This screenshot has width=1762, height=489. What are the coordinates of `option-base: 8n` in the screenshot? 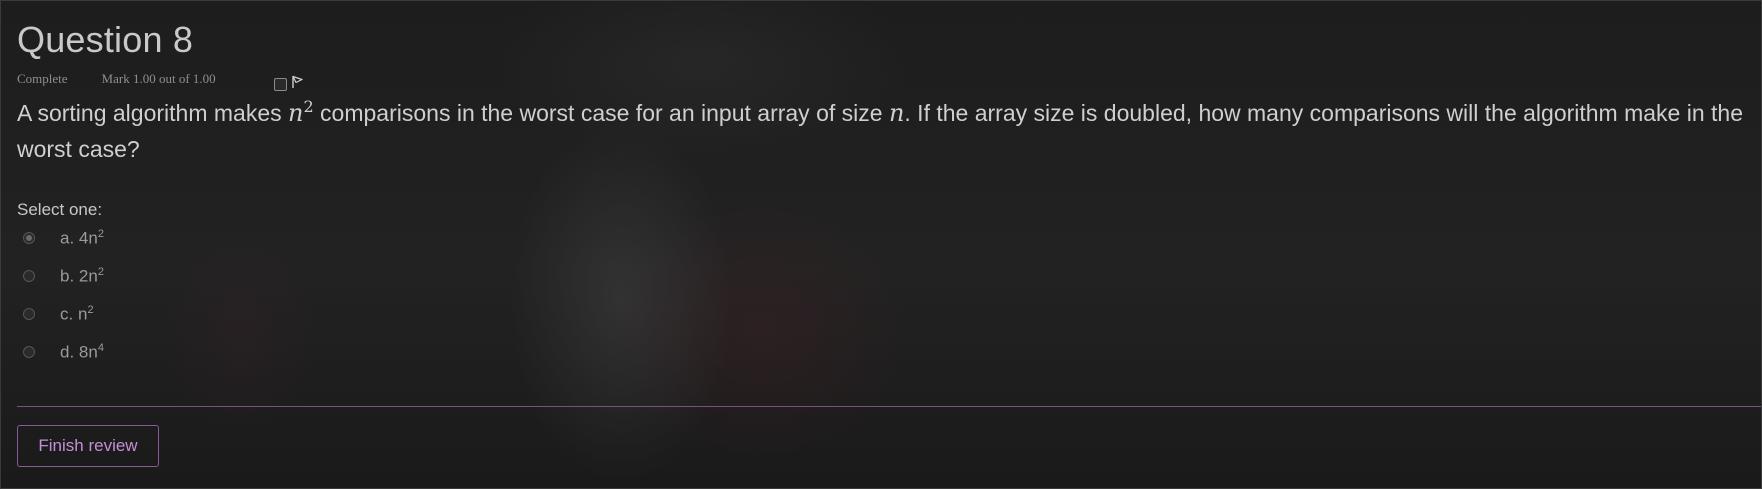 It's located at (88, 352).